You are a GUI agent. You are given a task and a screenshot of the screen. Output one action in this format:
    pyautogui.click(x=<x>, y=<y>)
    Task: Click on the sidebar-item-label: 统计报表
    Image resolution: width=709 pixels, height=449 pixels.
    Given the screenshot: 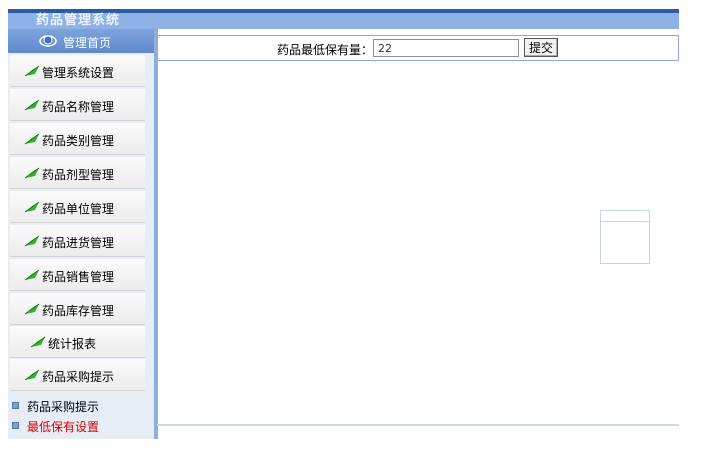 What is the action you would take?
    pyautogui.click(x=72, y=344)
    